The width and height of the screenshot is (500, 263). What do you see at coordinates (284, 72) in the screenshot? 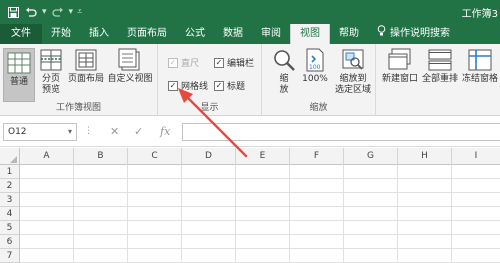
I see `zoom-button: 缩 放` at bounding box center [284, 72].